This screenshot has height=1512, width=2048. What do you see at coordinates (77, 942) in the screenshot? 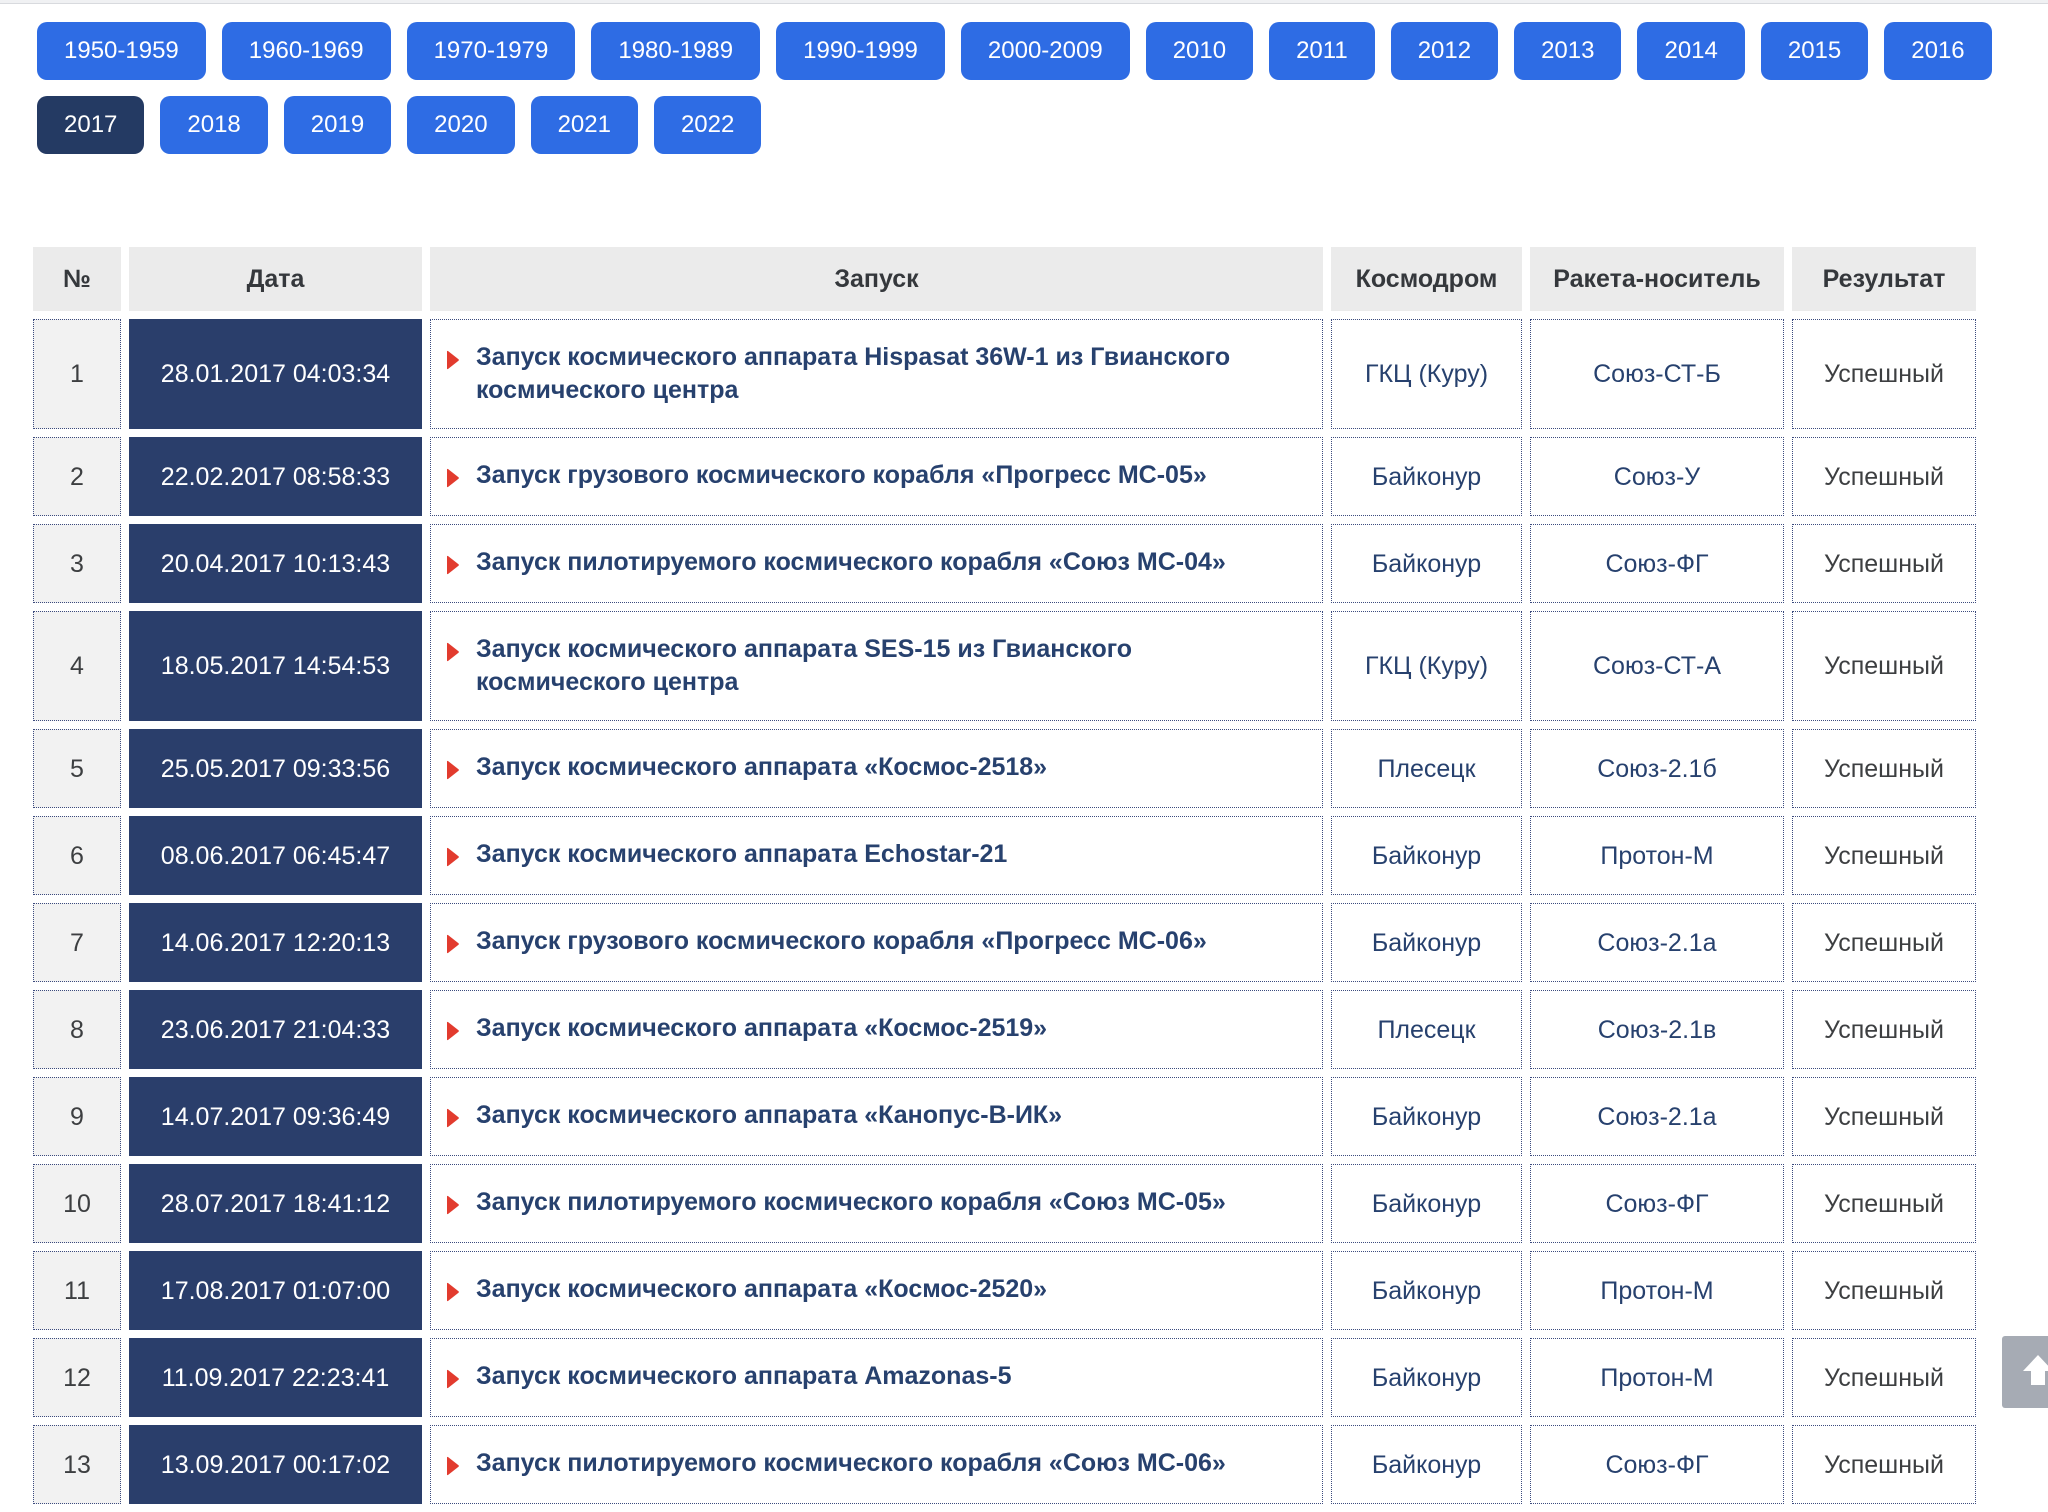
I see `row-number-cell: 7` at bounding box center [77, 942].